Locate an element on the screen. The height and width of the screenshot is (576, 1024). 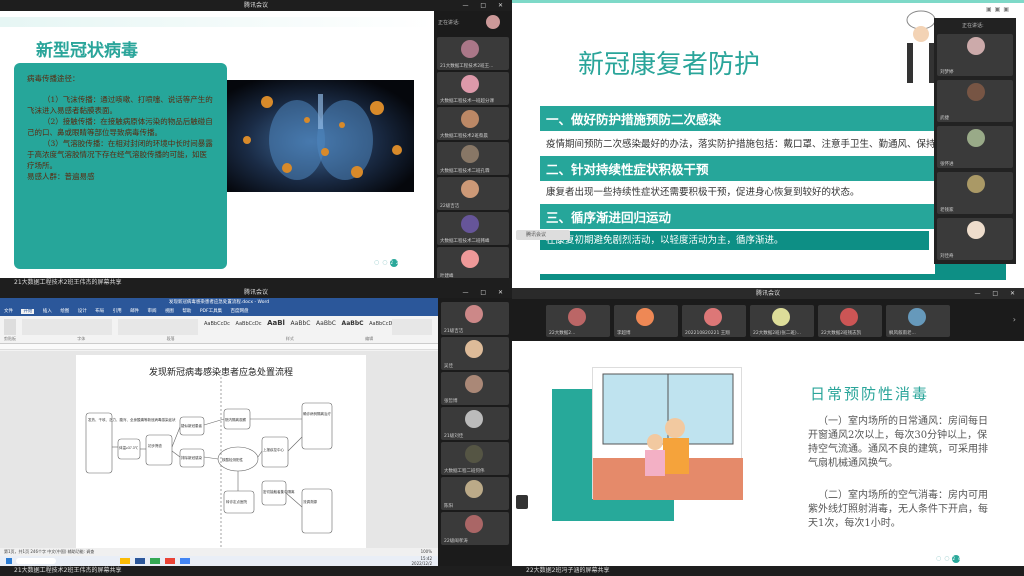
style-item: AaBl is located at coordinates (276, 323).